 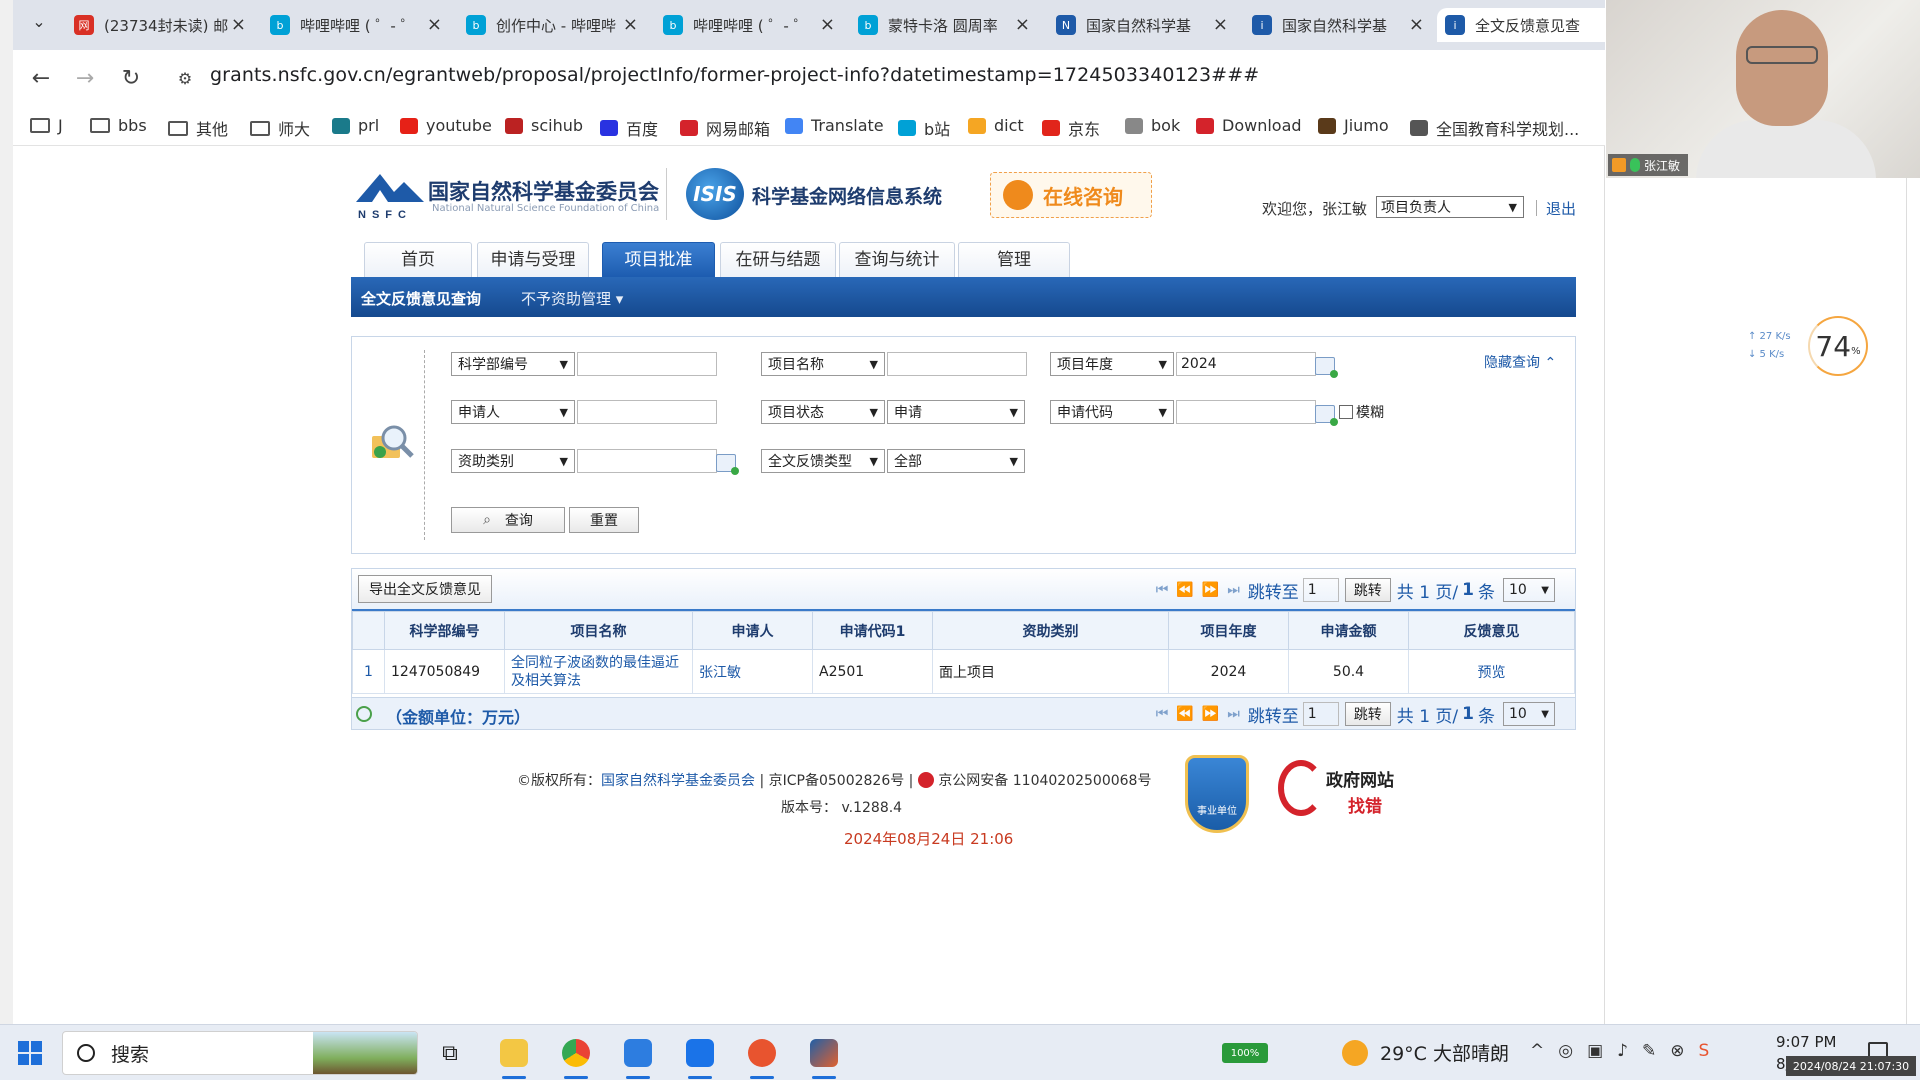 What do you see at coordinates (678, 781) in the screenshot?
I see `copyright-org-link: 国家自然科学基金委员会` at bounding box center [678, 781].